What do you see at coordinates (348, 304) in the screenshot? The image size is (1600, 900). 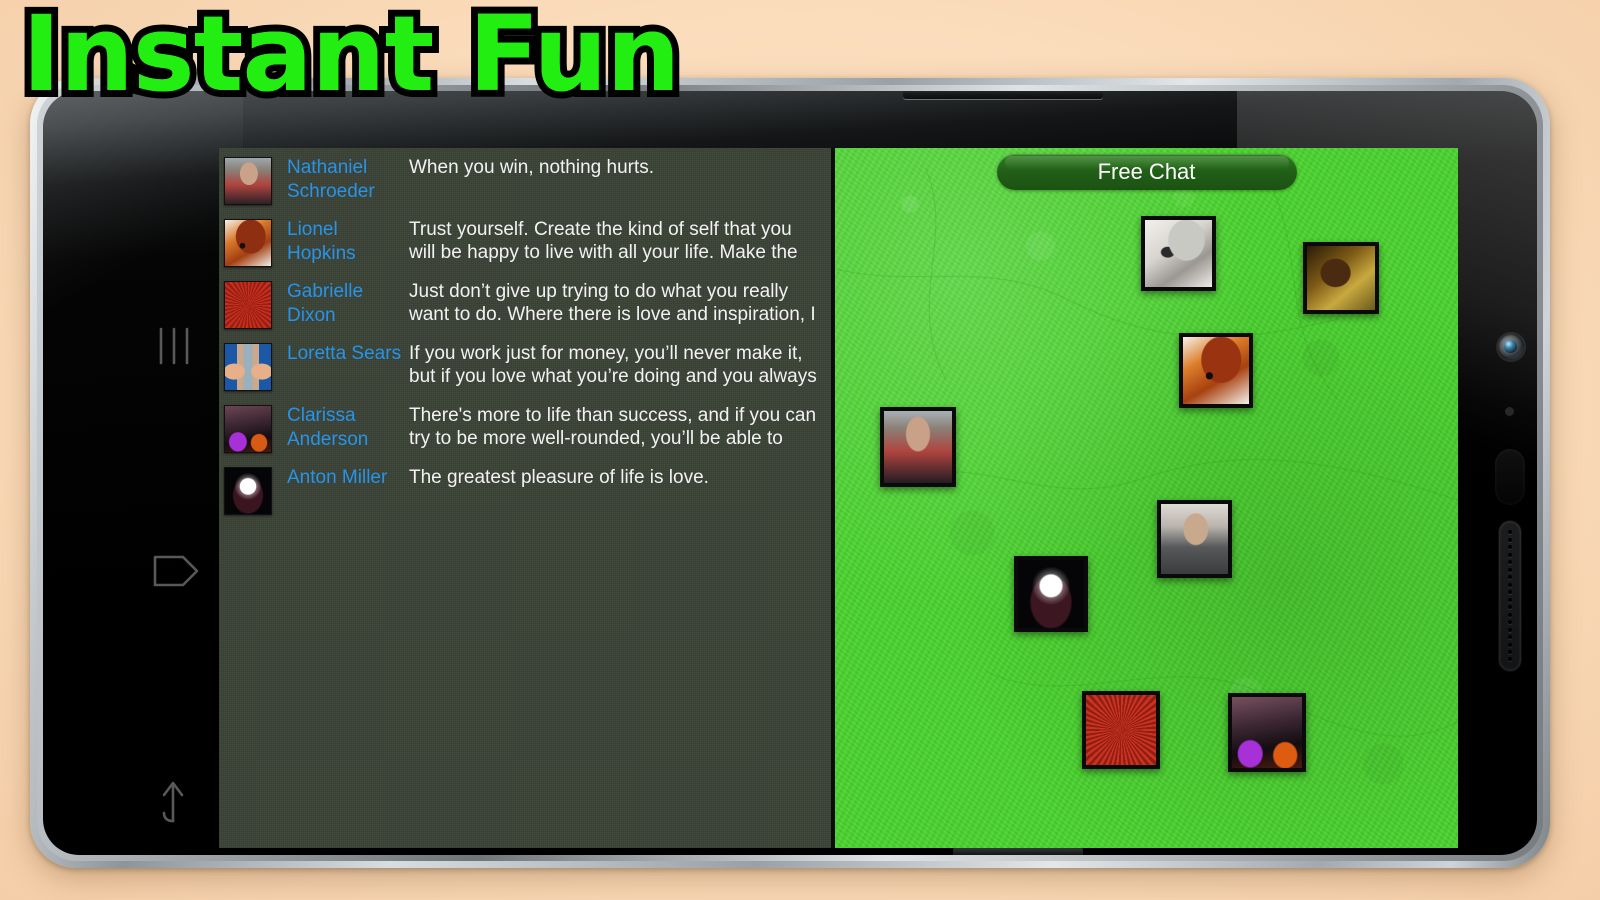 I see `list-item-name: Gabrielle Dixon` at bounding box center [348, 304].